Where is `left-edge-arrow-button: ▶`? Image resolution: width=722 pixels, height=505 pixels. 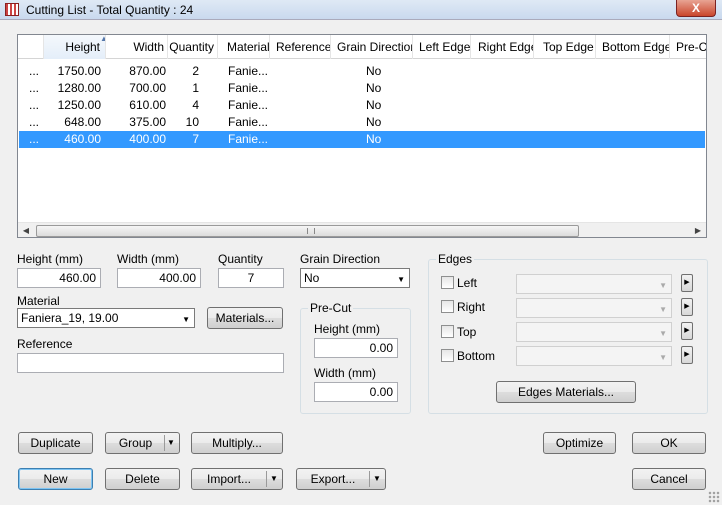 left-edge-arrow-button: ▶ is located at coordinates (687, 283).